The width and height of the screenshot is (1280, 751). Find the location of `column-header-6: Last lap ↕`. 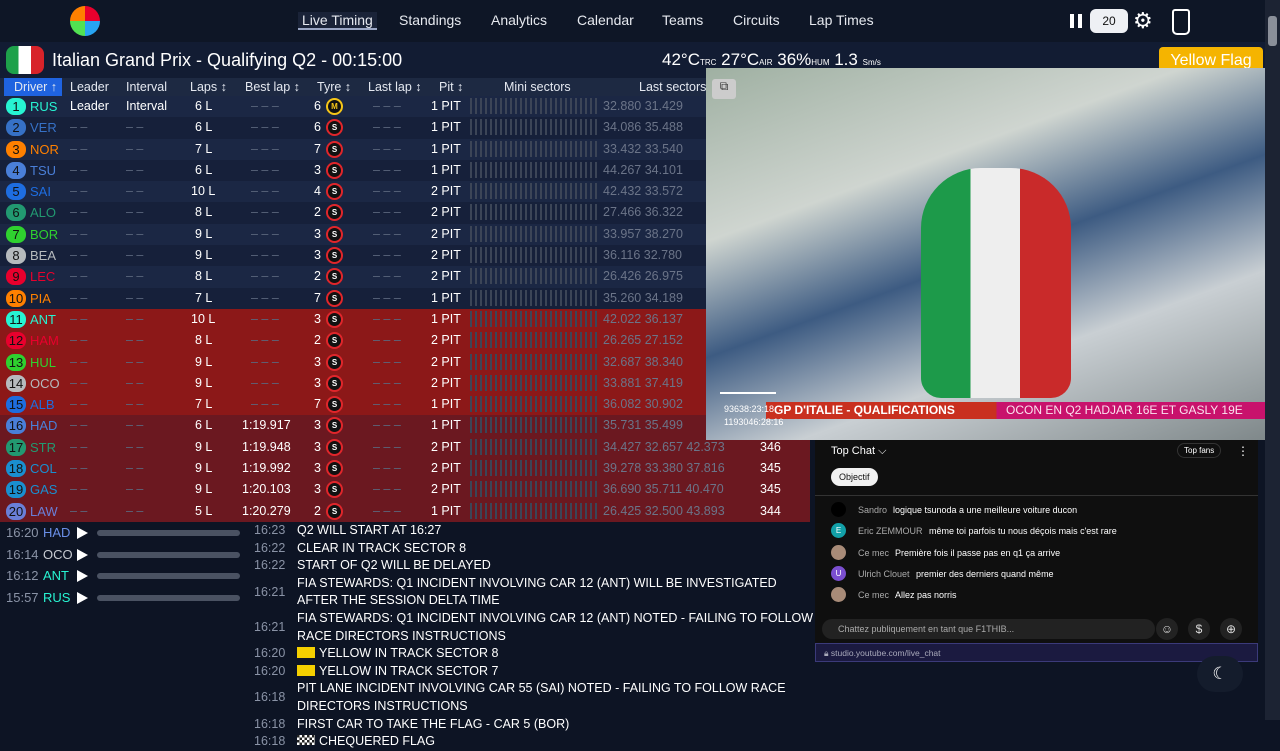

column-header-6: Last lap ↕ is located at coordinates (395, 87).